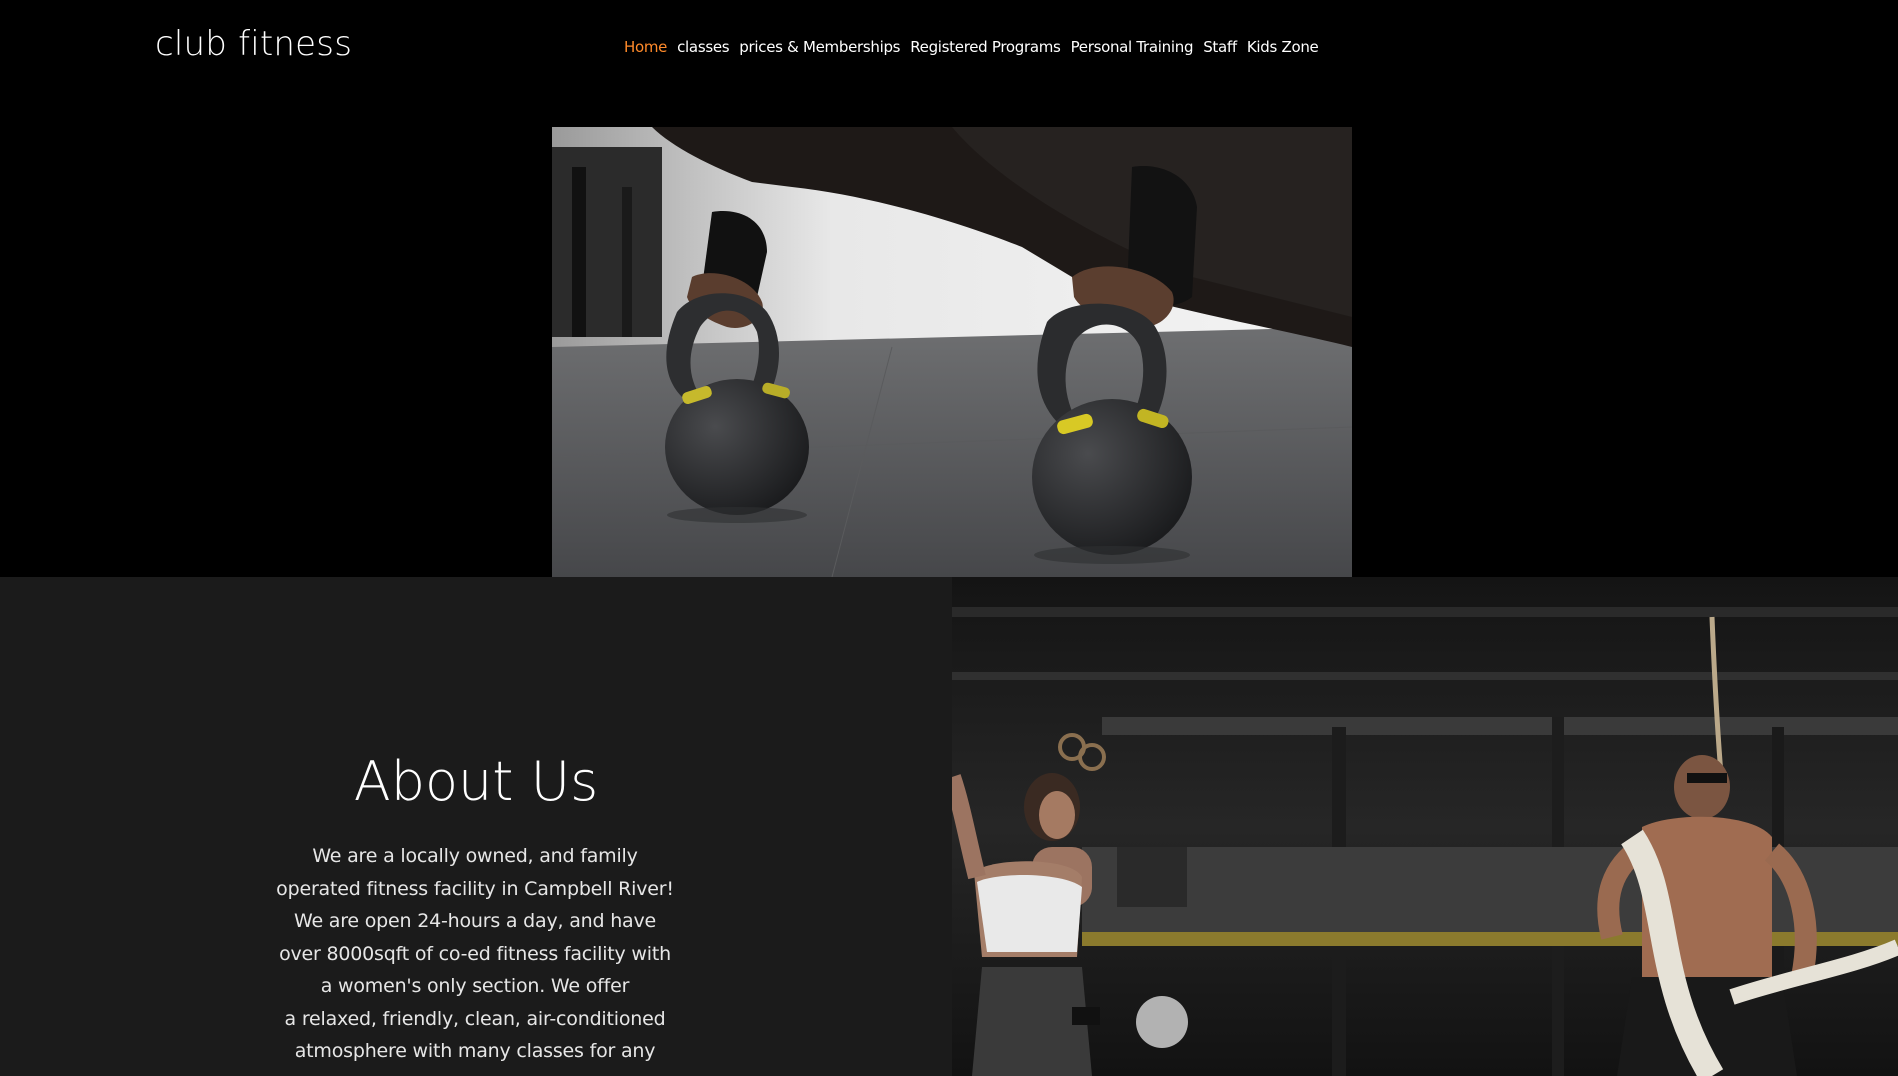 The image size is (1898, 1076). I want to click on about-line: atmosphere with many classes for any, so click(475, 1051).